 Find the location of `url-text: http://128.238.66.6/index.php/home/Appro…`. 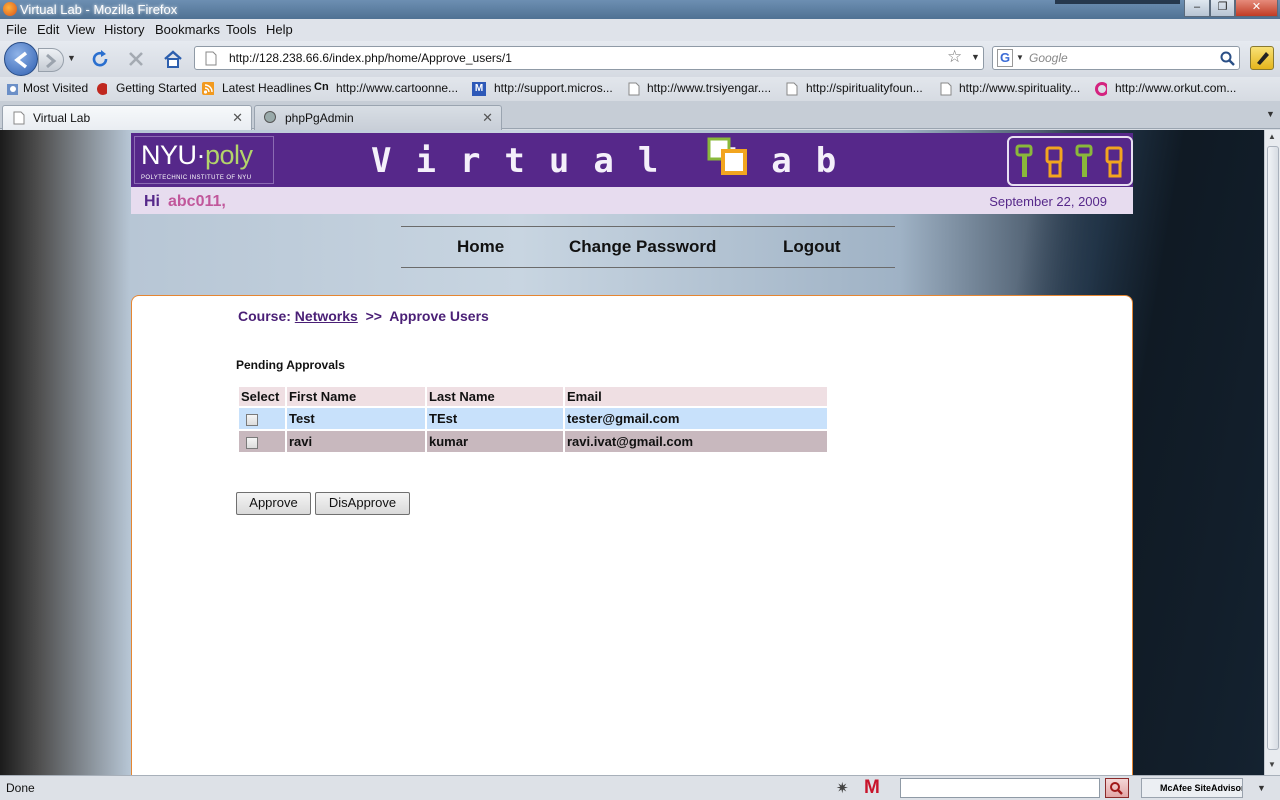

url-text: http://128.238.66.6/index.php/home/Appro… is located at coordinates (370, 58).